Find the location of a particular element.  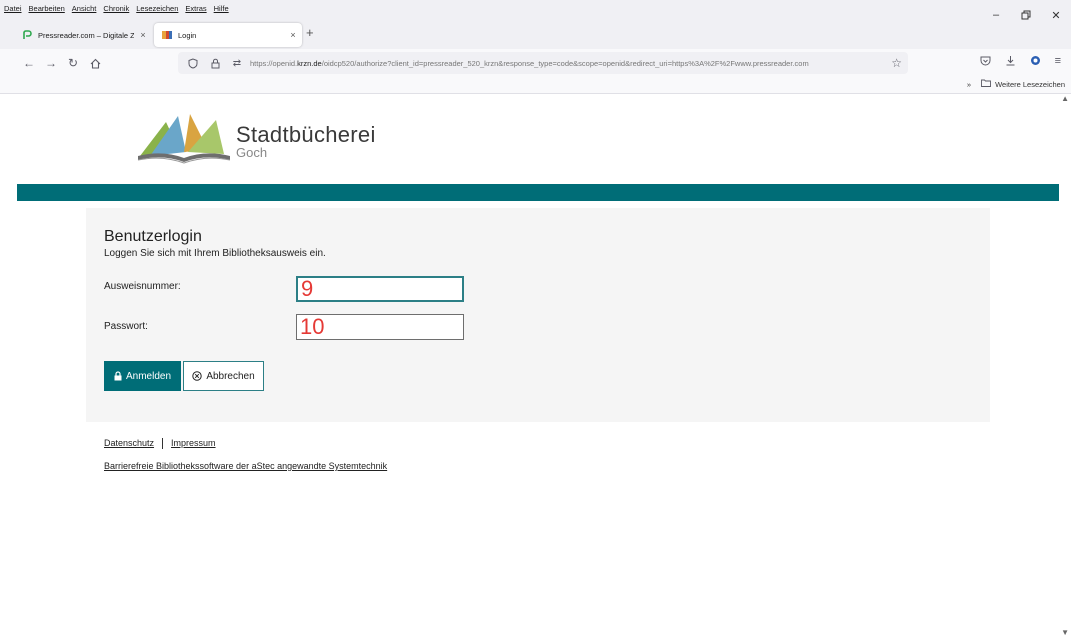

back-arrow-icon: ← is located at coordinates (29, 63).